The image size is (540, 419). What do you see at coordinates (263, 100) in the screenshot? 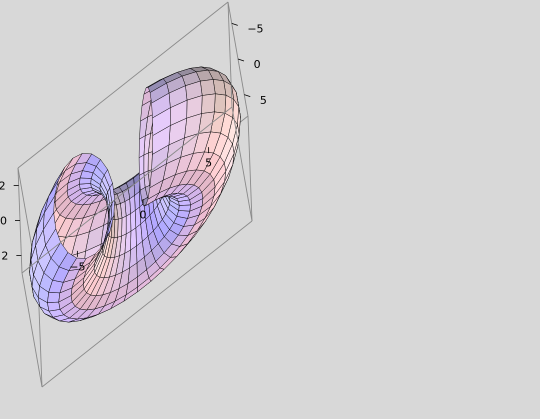
I see `y-axis-tick-label: 5` at bounding box center [263, 100].